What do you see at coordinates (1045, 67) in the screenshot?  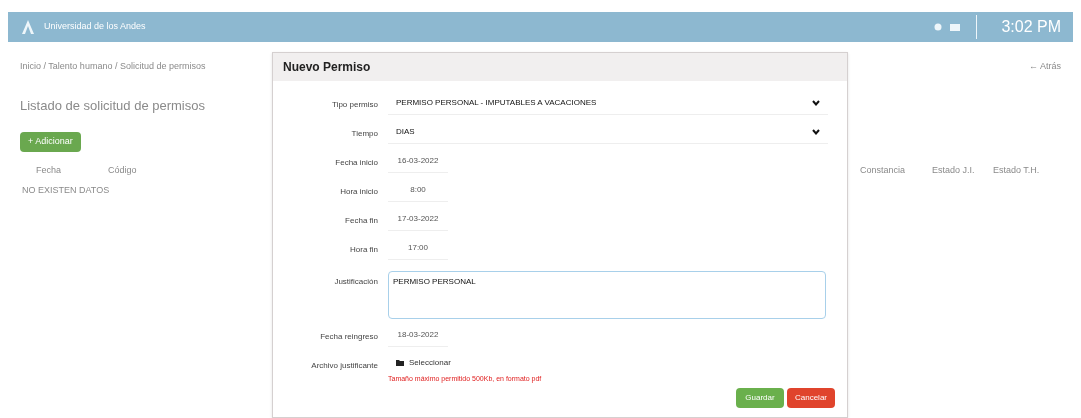 I see `back-link: ← Atrás` at bounding box center [1045, 67].